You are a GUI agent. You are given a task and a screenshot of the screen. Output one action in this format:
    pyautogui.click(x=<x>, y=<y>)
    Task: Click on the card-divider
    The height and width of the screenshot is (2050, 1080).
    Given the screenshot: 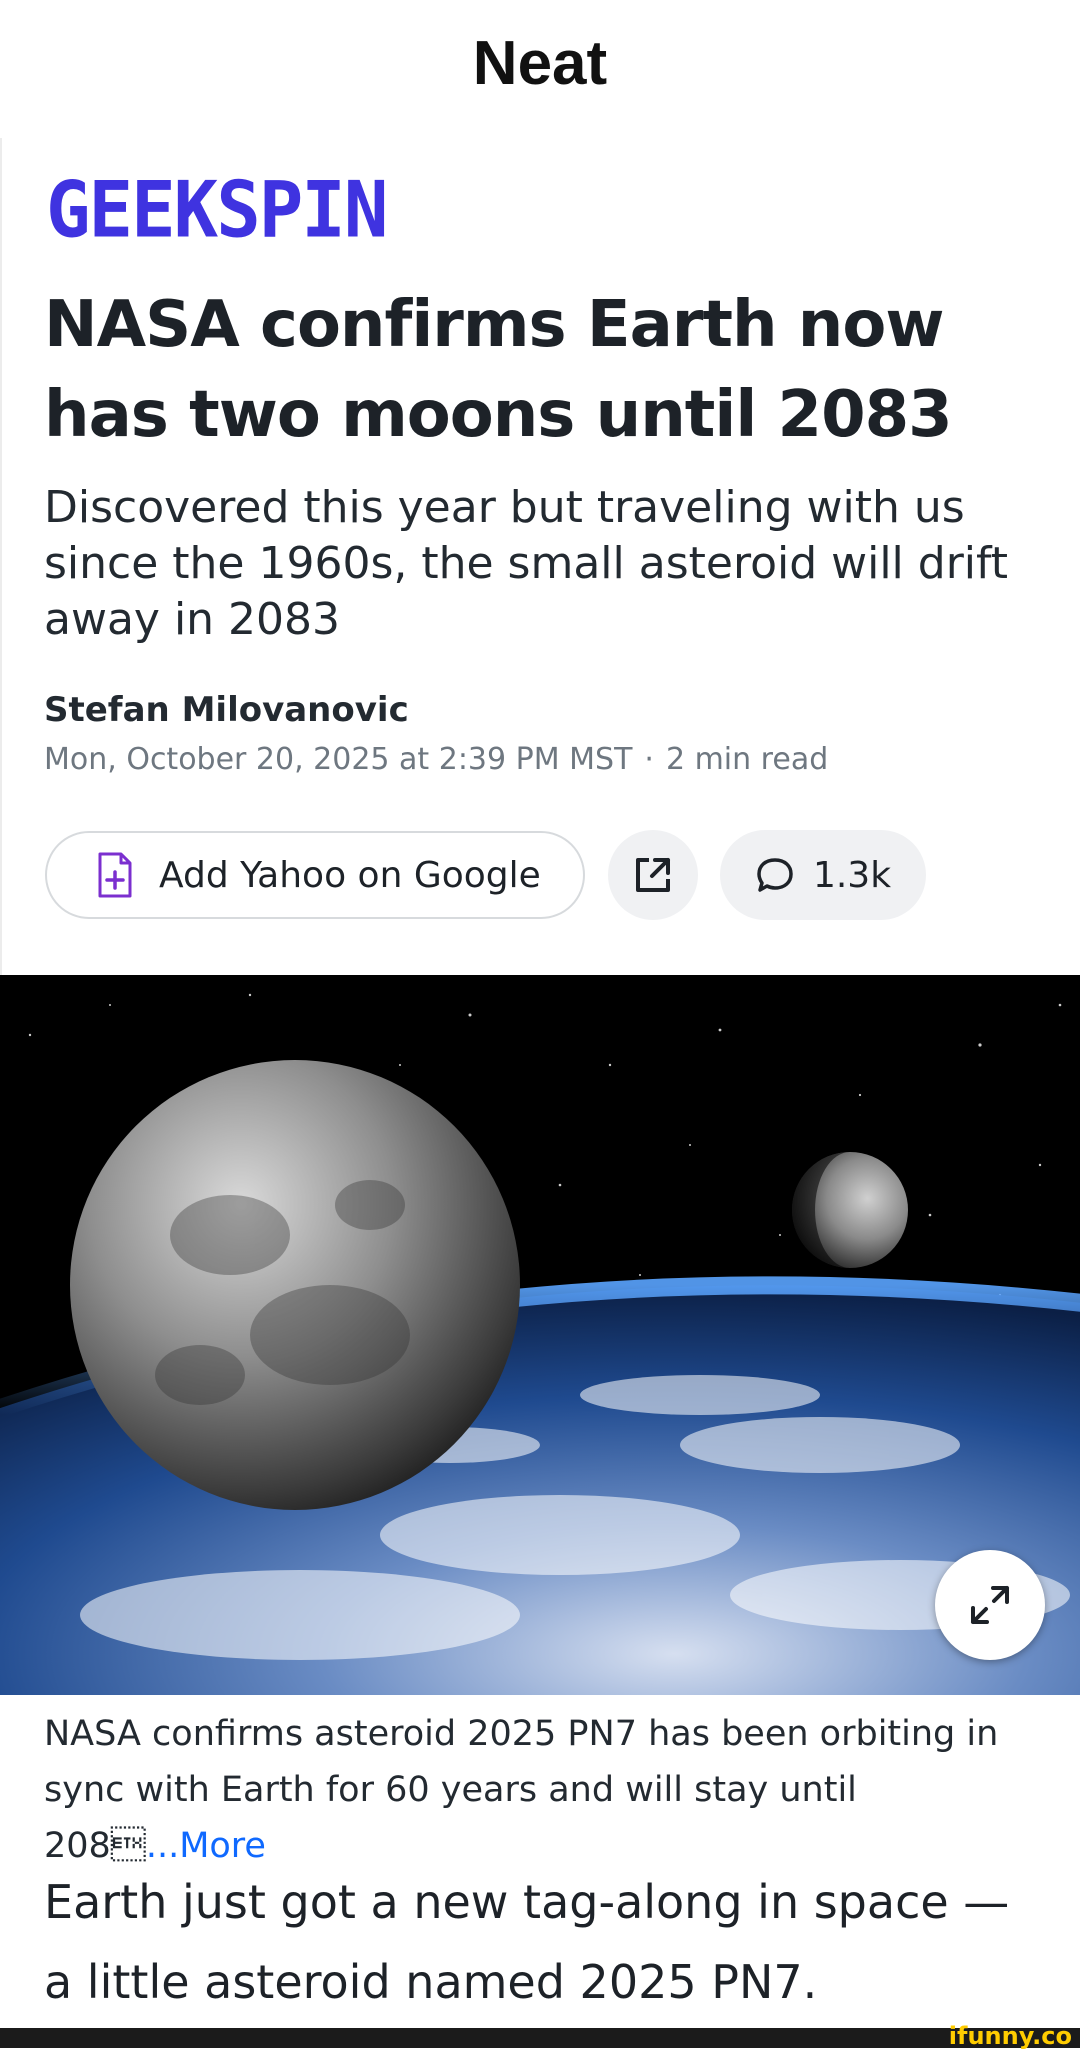 What is the action you would take?
    pyautogui.click(x=1, y=558)
    